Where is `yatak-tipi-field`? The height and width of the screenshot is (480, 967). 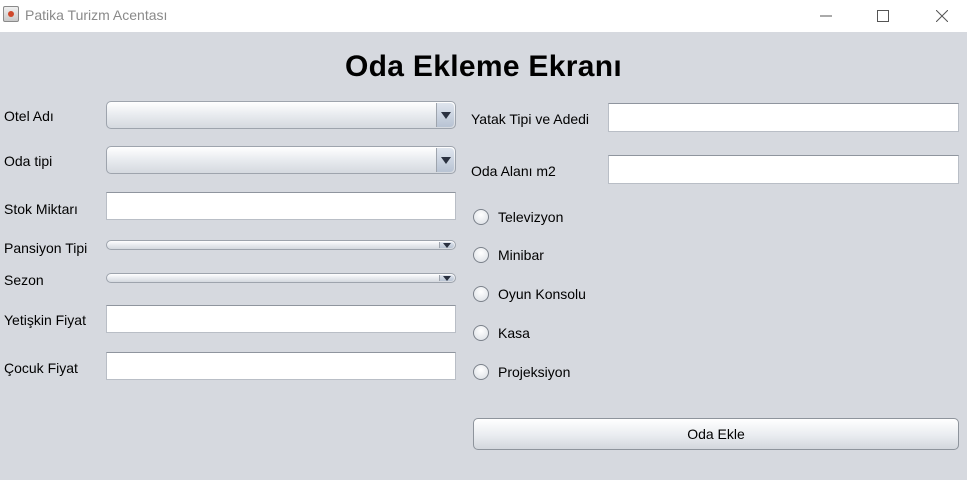
yatak-tipi-field is located at coordinates (783, 117).